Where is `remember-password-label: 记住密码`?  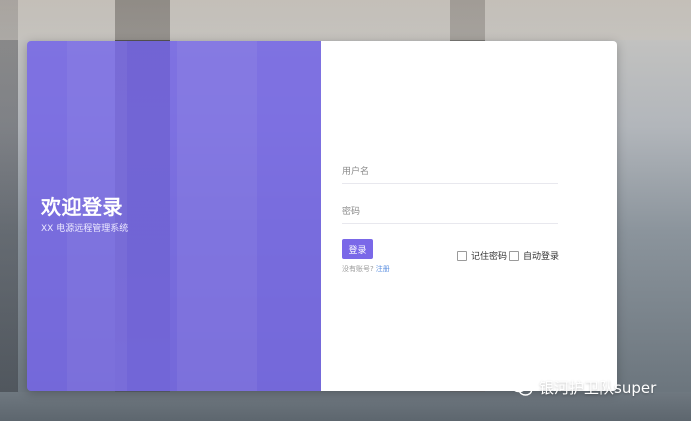 remember-password-label: 记住密码 is located at coordinates (489, 257).